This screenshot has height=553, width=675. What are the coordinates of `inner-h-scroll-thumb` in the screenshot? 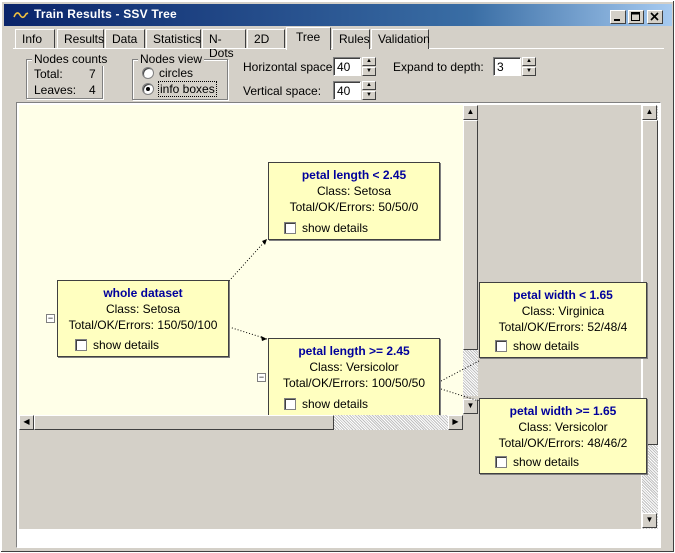 It's located at (184, 422).